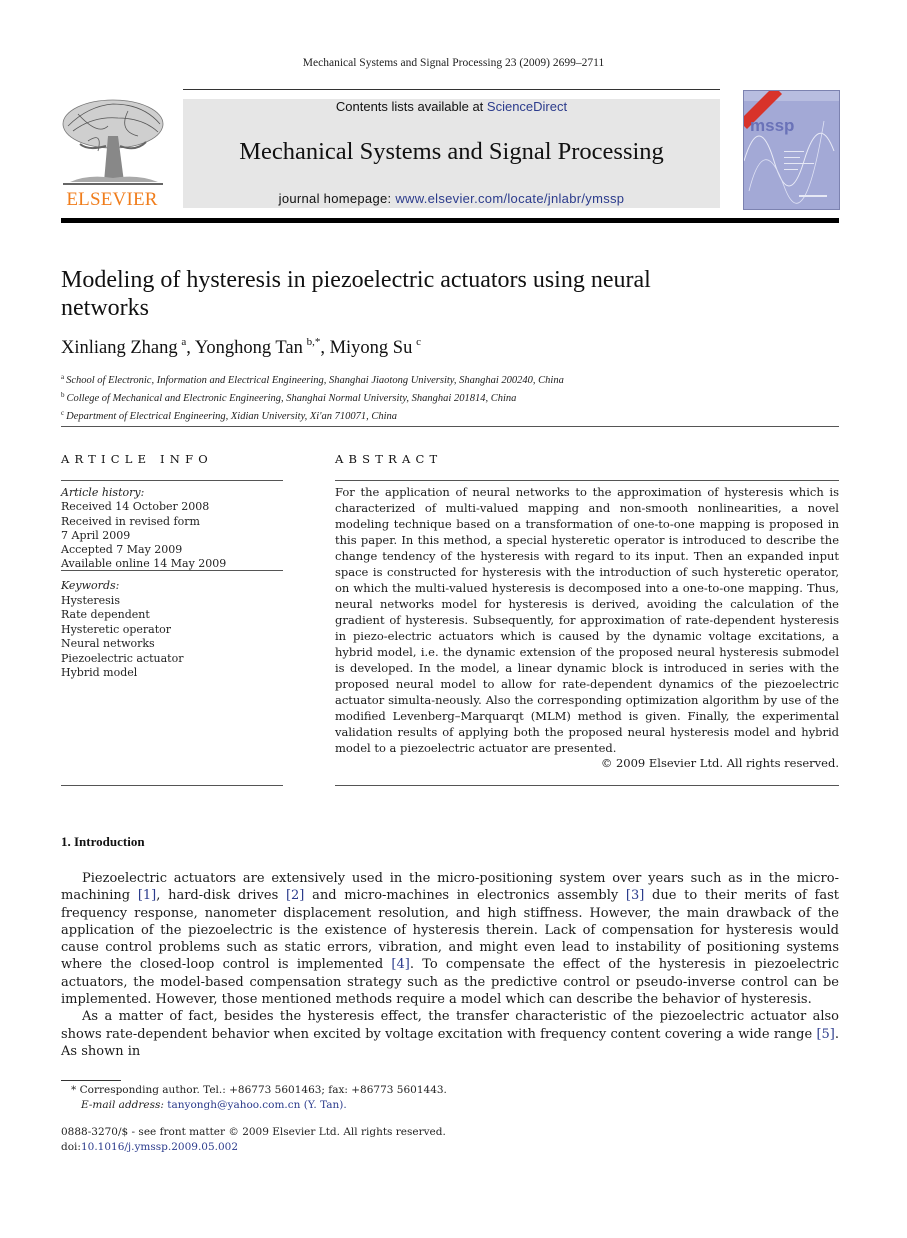  Describe the element at coordinates (184, 342) in the screenshot. I see `author-mark: a` at that location.